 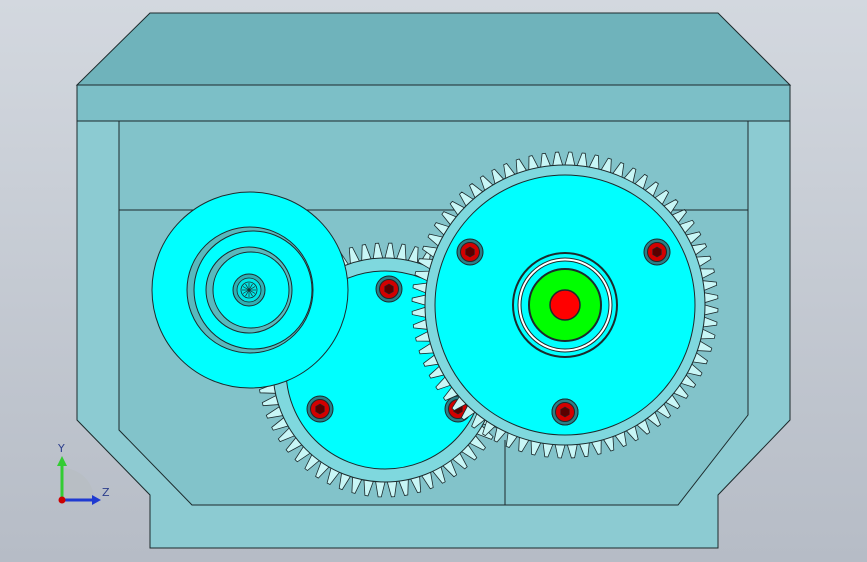 I want to click on housing-top-cover, so click(x=433, y=49).